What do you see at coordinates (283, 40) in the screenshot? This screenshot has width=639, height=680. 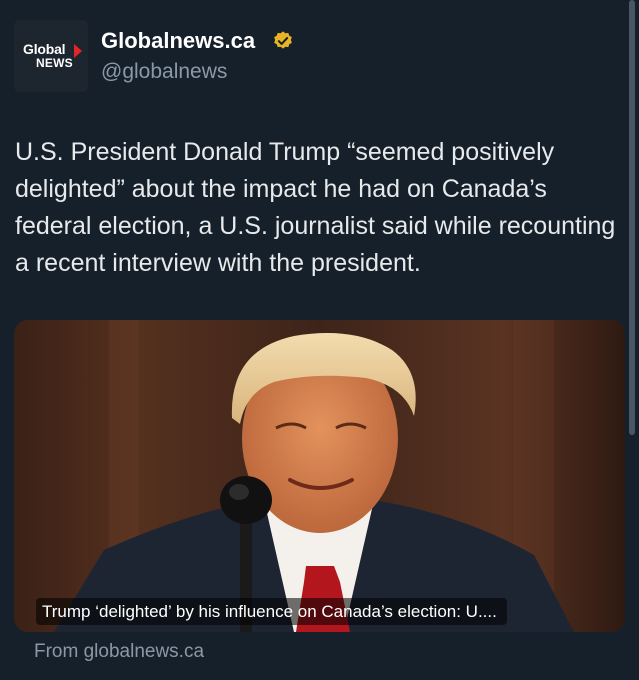 I see `verified-badge-icon` at bounding box center [283, 40].